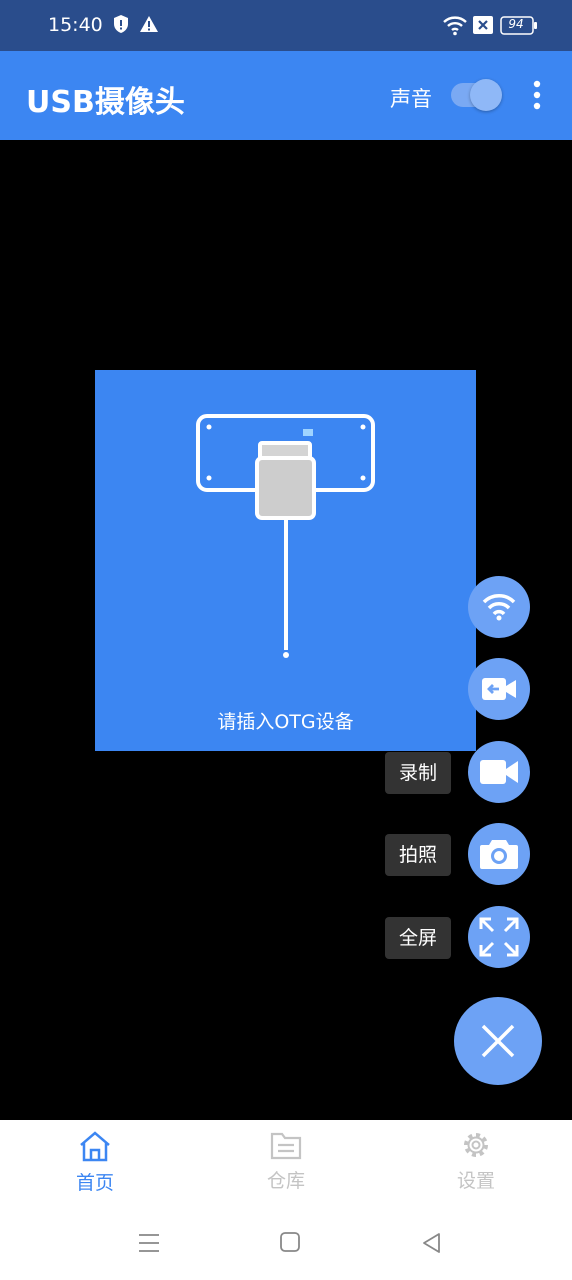 This screenshot has width=572, height=1280. Describe the element at coordinates (483, 25) in the screenshot. I see `no-sim-icon` at that location.